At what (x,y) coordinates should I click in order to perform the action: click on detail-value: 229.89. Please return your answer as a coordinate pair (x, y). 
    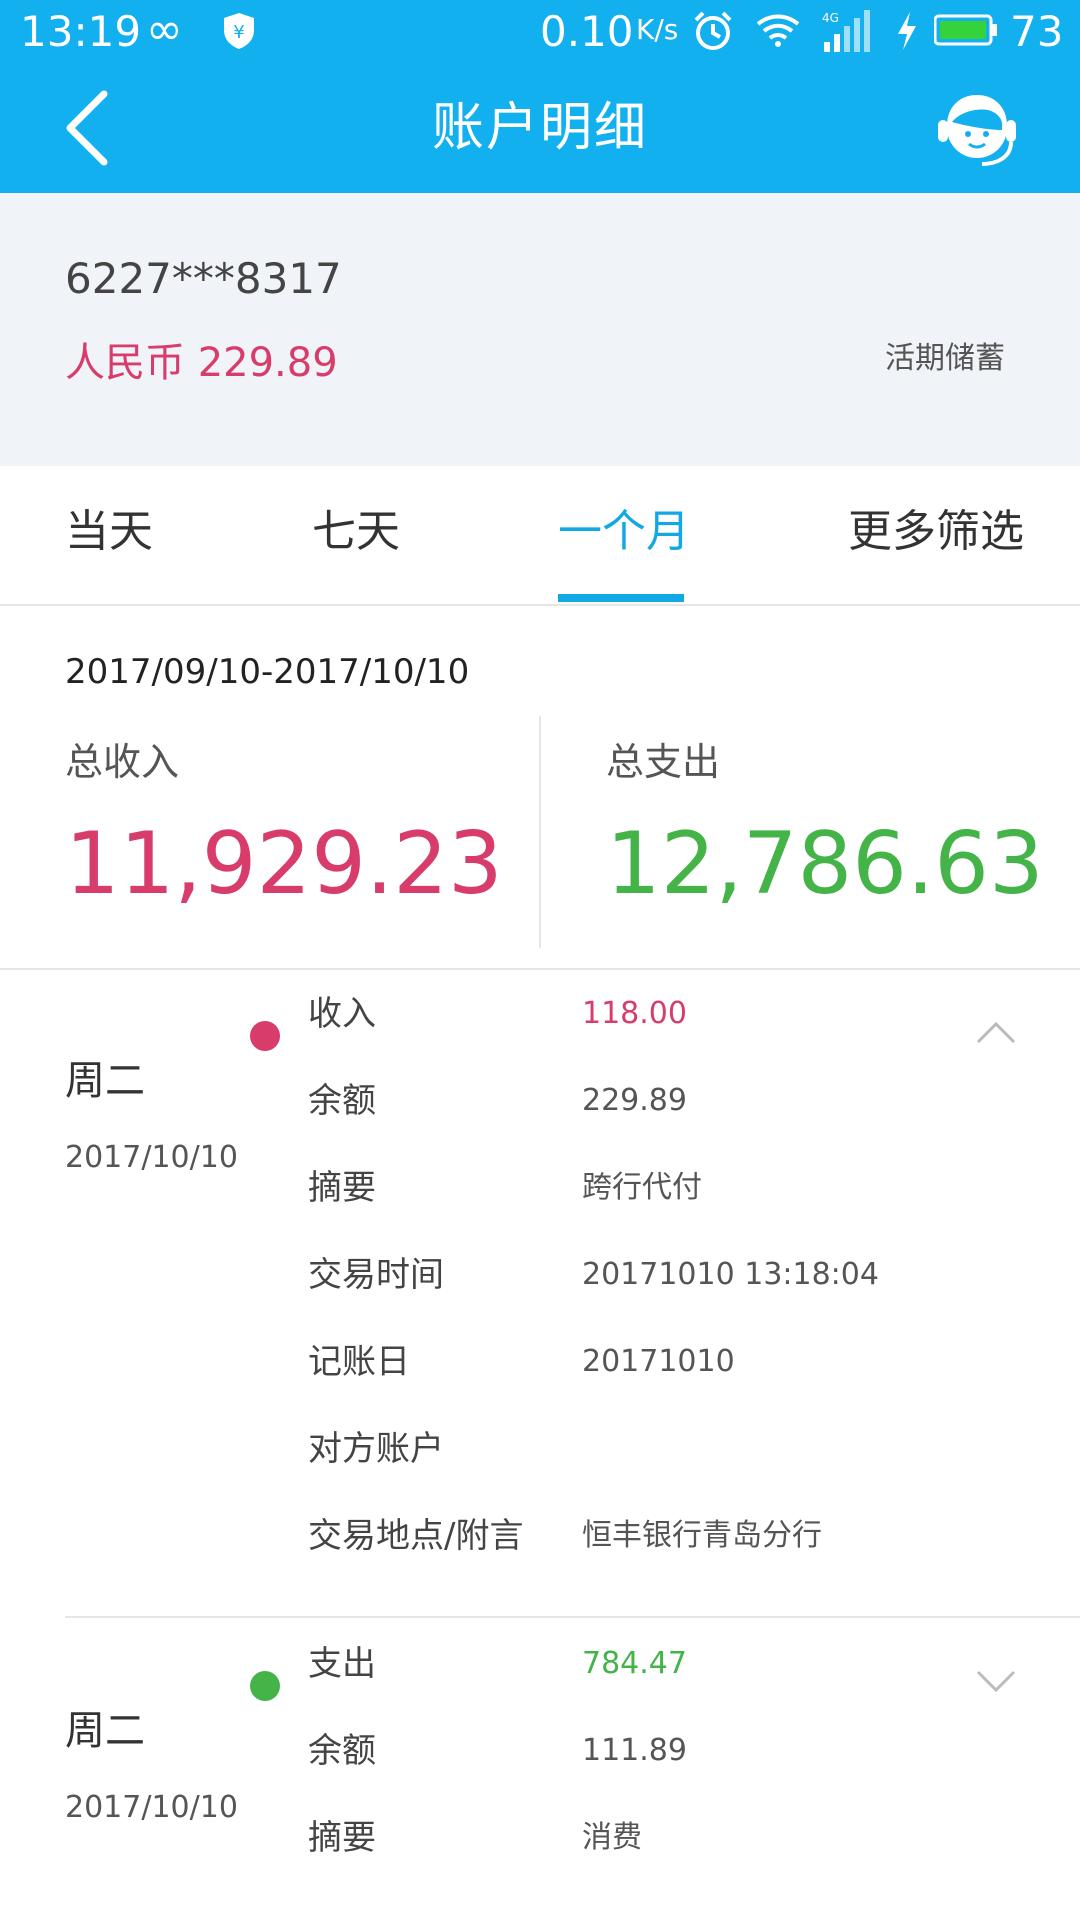
    Looking at the image, I should click on (634, 1100).